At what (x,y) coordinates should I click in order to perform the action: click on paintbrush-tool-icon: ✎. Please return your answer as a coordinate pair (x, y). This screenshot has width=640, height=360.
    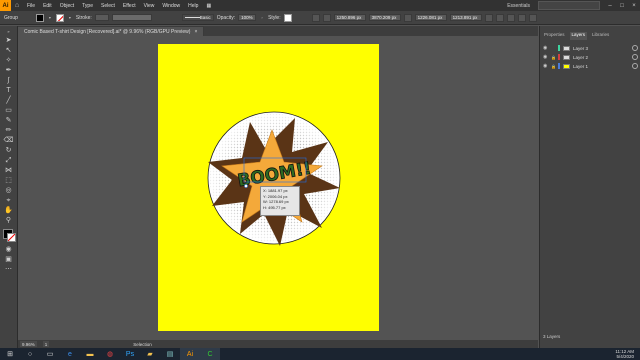
    Looking at the image, I should click on (8, 121).